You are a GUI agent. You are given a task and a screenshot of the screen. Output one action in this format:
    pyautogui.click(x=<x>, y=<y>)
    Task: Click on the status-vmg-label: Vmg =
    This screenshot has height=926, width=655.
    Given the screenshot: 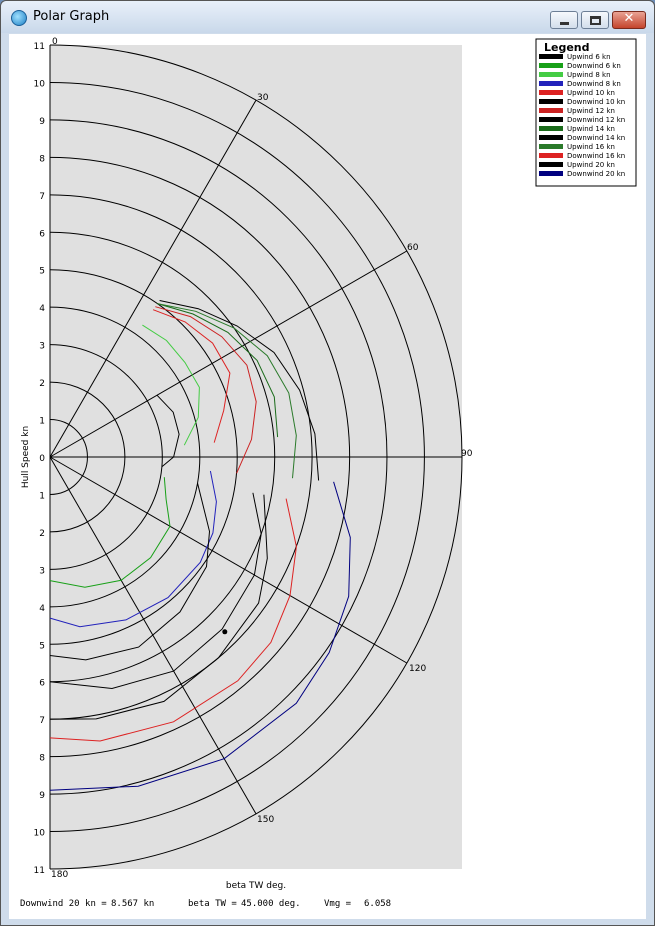 What is the action you would take?
    pyautogui.click(x=338, y=904)
    